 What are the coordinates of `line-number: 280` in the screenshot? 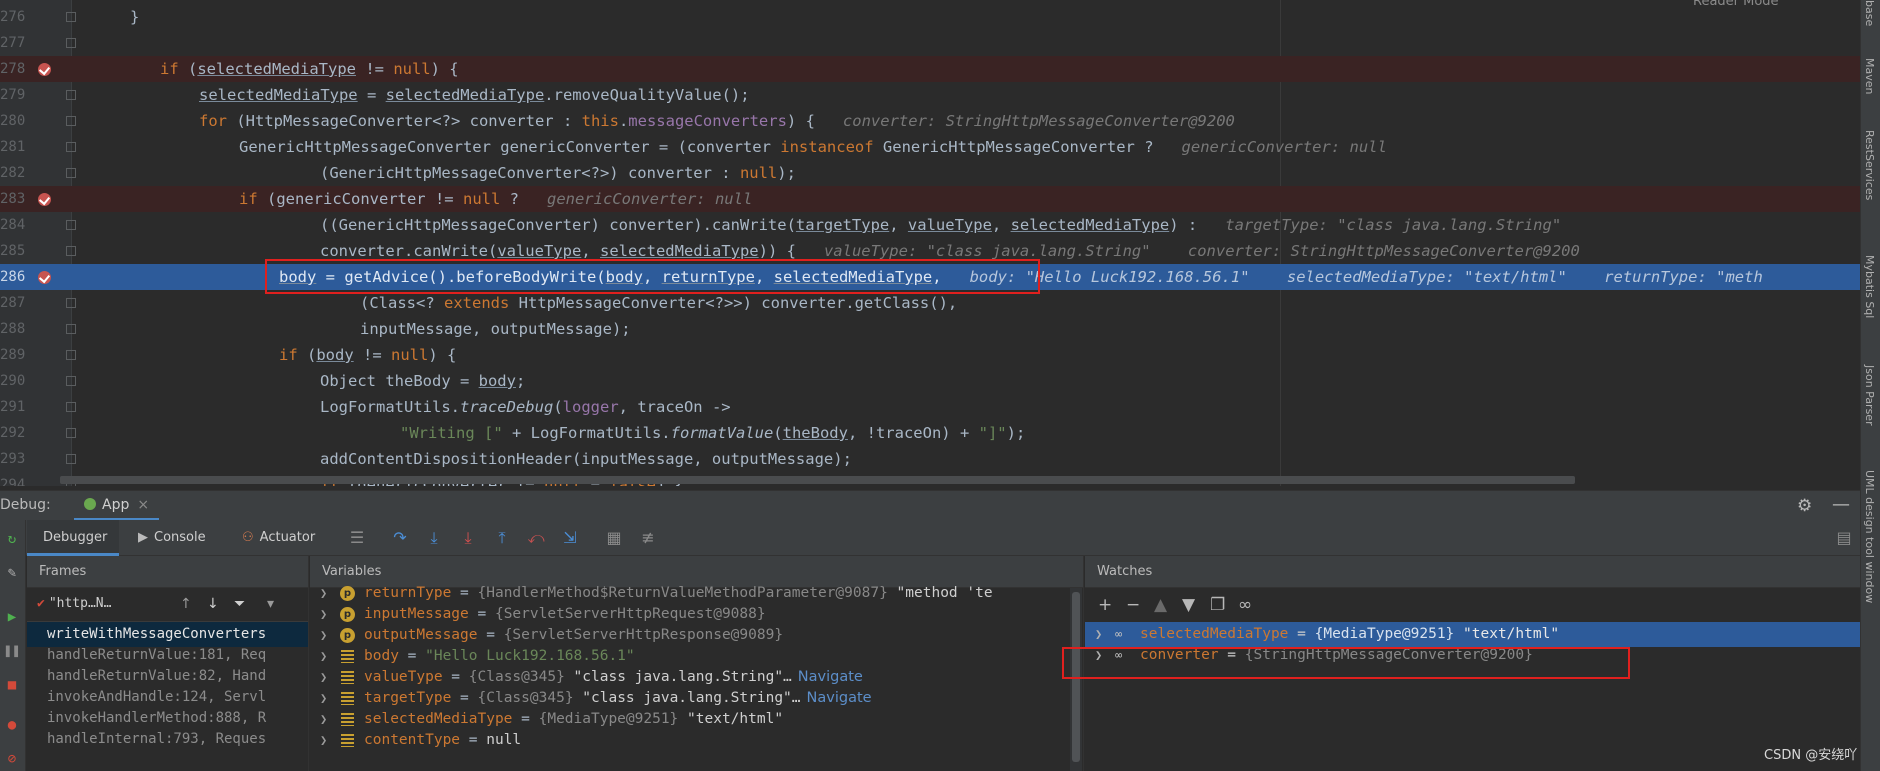 It's located at (13, 121).